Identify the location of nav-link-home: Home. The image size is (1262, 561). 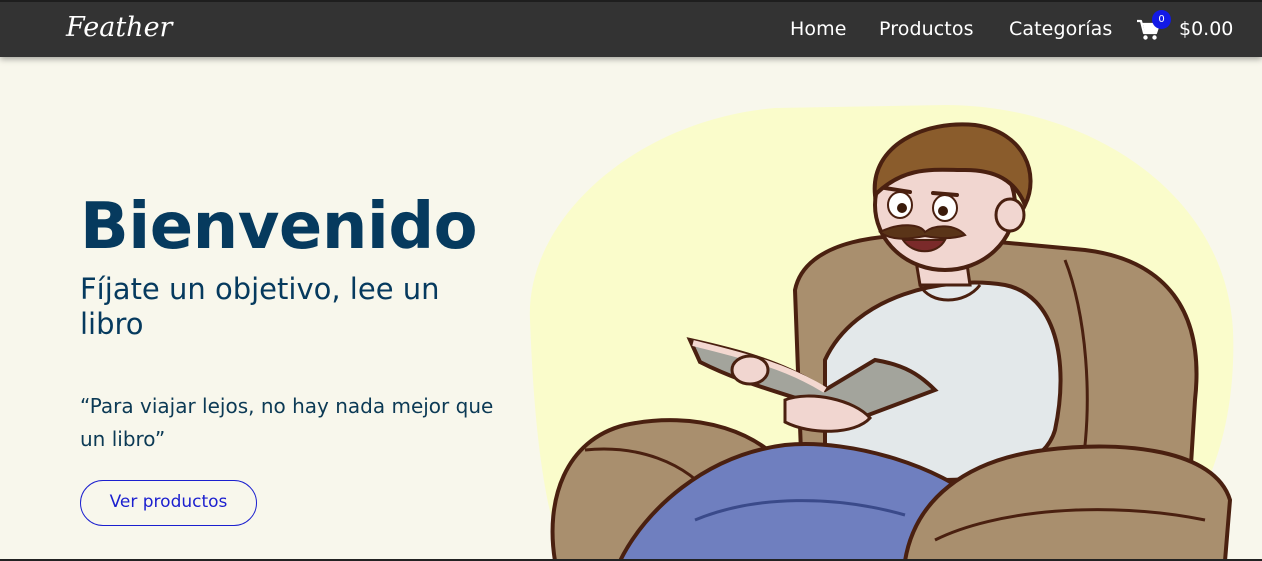
(818, 29).